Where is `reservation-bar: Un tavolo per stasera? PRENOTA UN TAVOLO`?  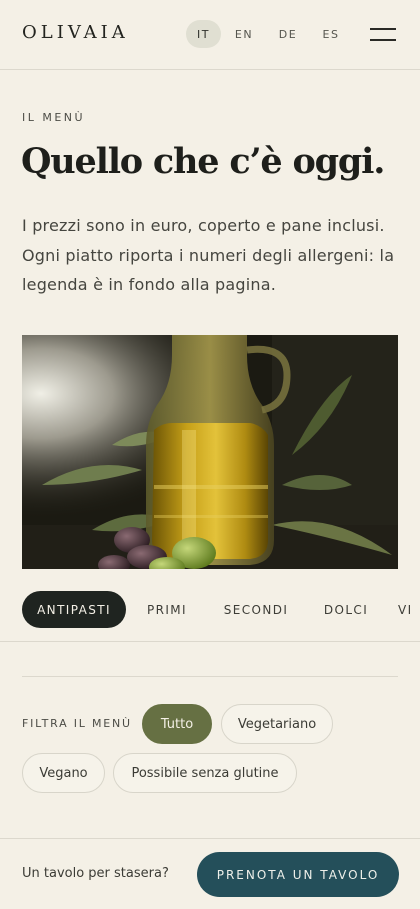
reservation-bar: Un tavolo per stasera? PRENOTA UN TAVOLO is located at coordinates (210, 873).